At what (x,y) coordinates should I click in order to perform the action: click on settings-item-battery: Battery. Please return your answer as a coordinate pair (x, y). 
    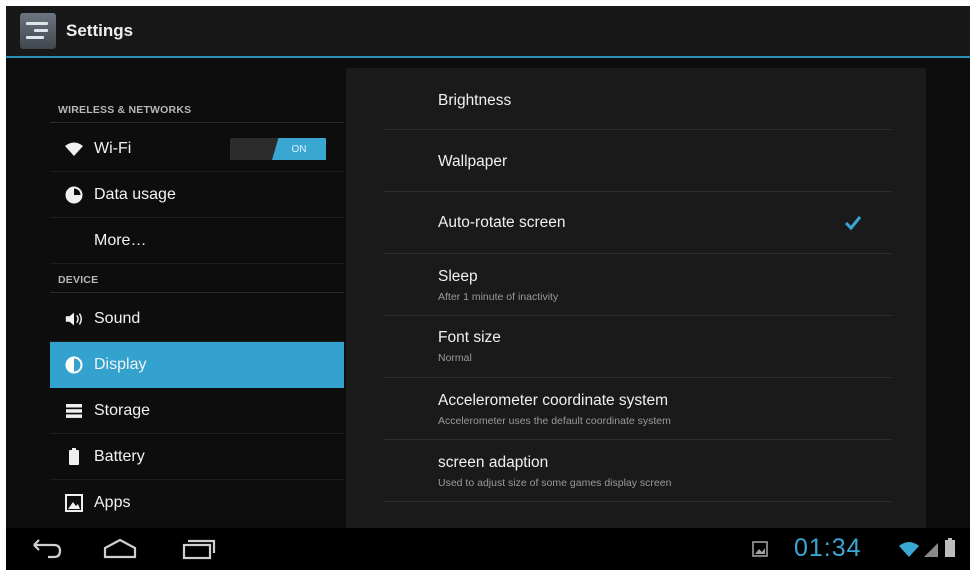
    Looking at the image, I should click on (197, 457).